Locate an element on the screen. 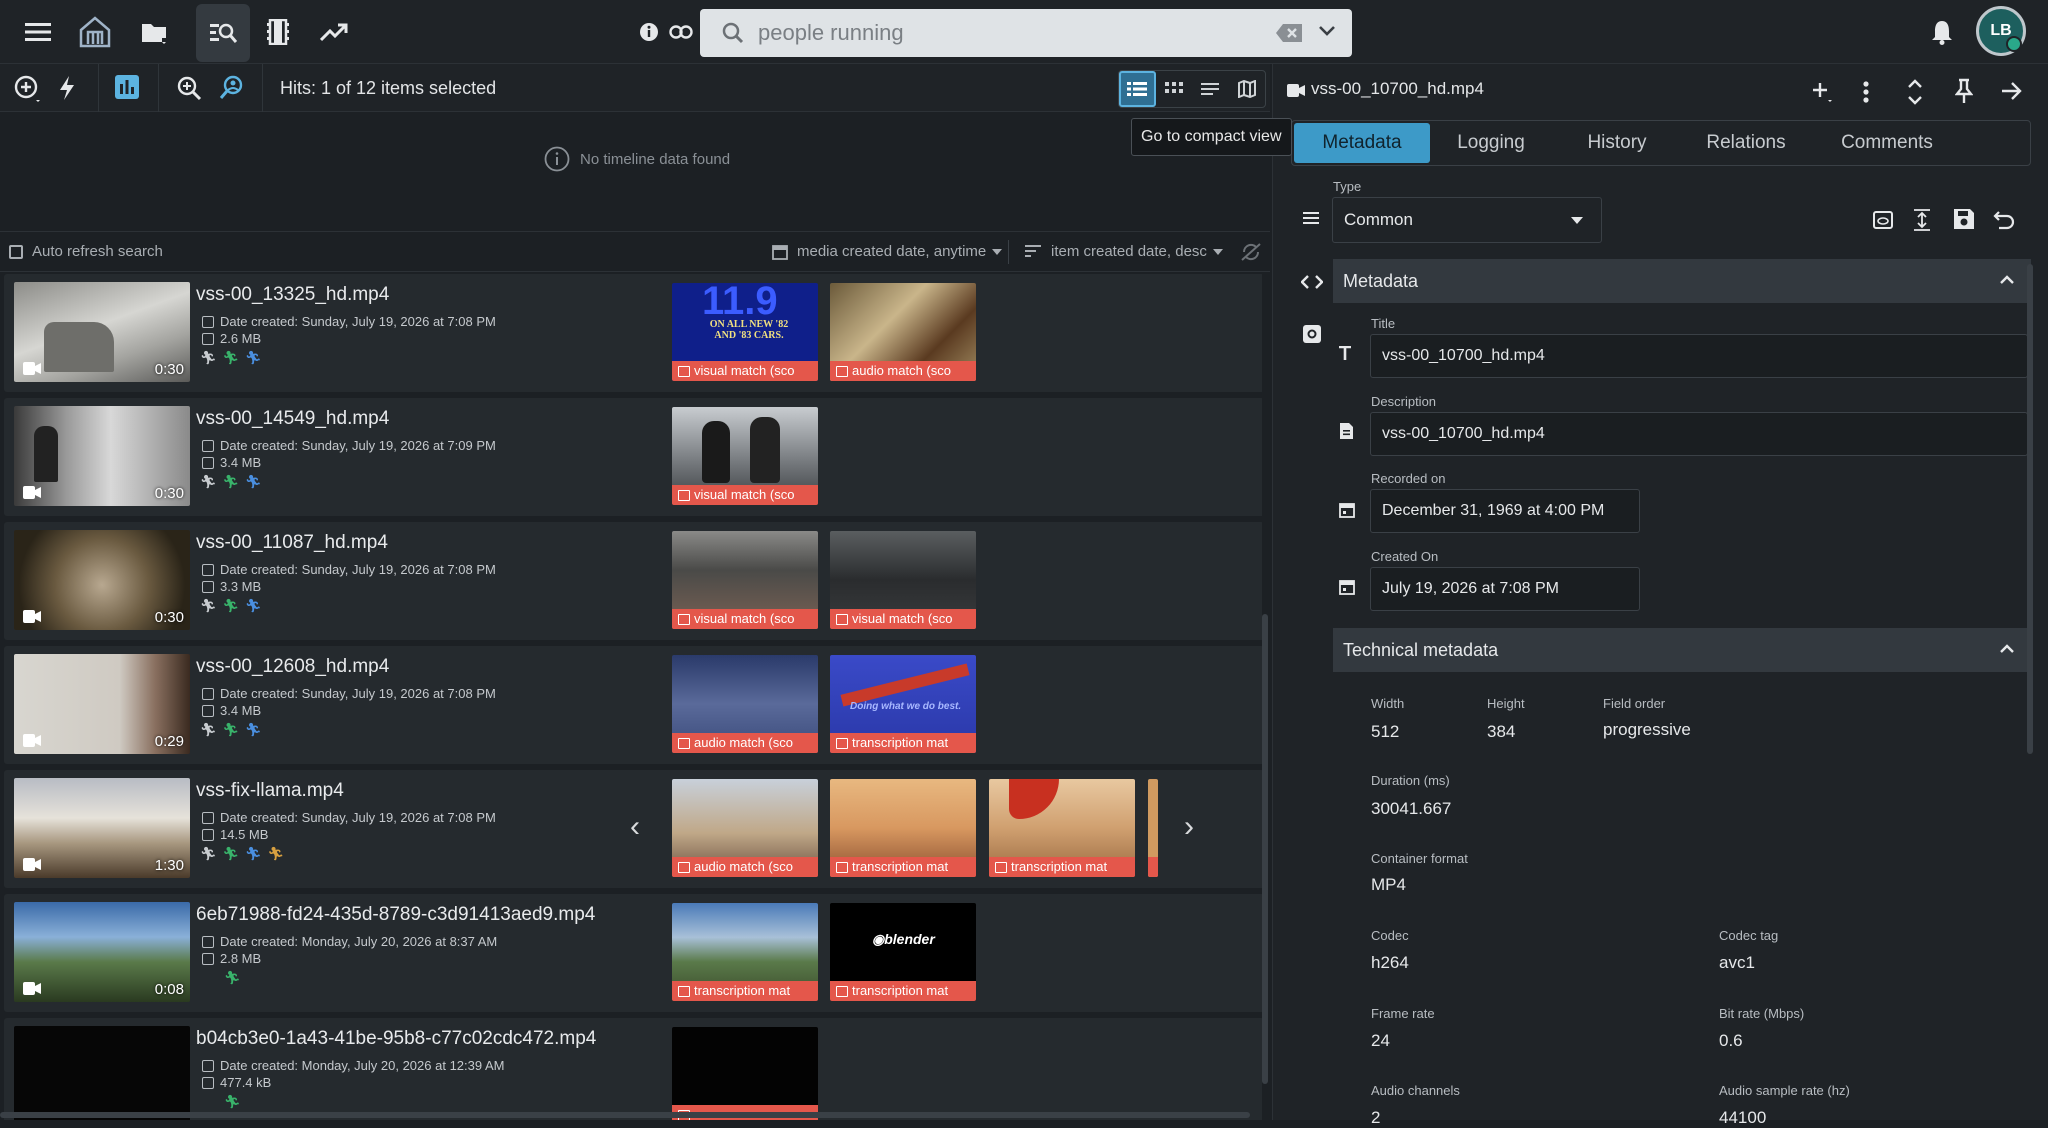 The height and width of the screenshot is (1128, 2048). lightning-icon is located at coordinates (67, 88).